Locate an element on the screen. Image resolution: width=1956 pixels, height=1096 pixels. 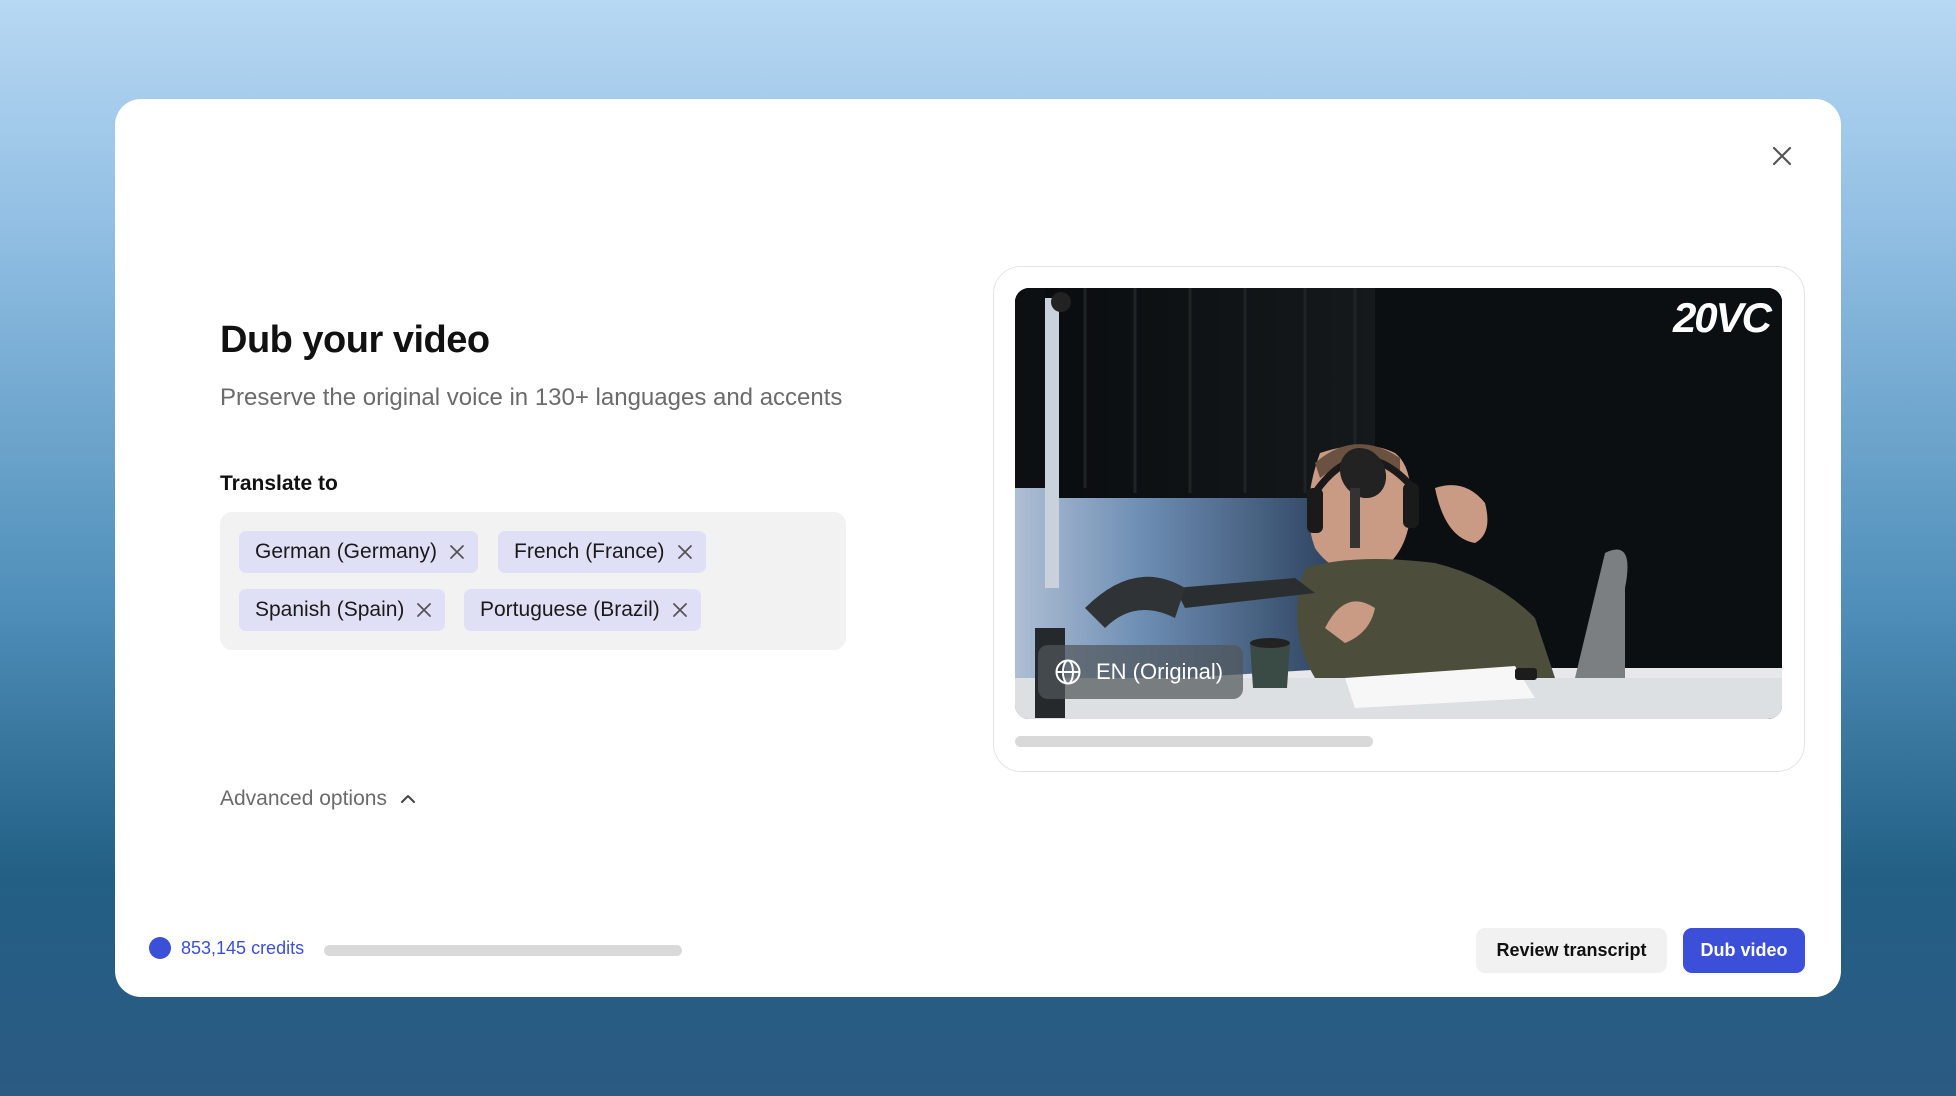
chevron-up-icon is located at coordinates (408, 799).